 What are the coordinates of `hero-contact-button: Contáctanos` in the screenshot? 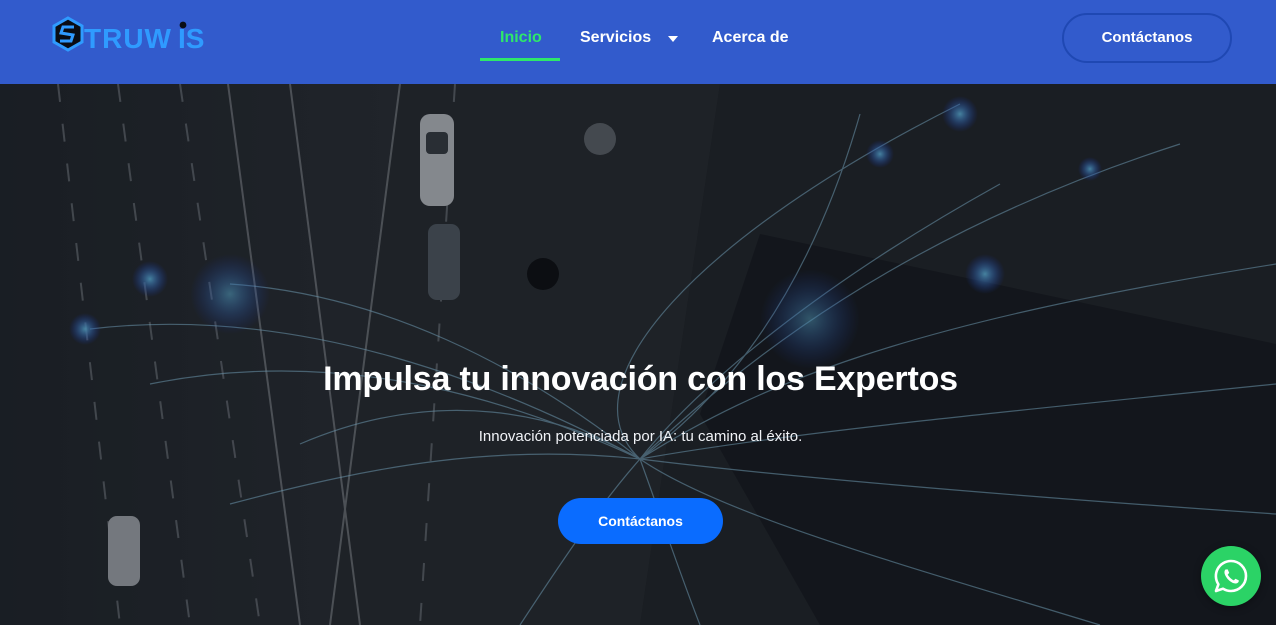 It's located at (640, 521).